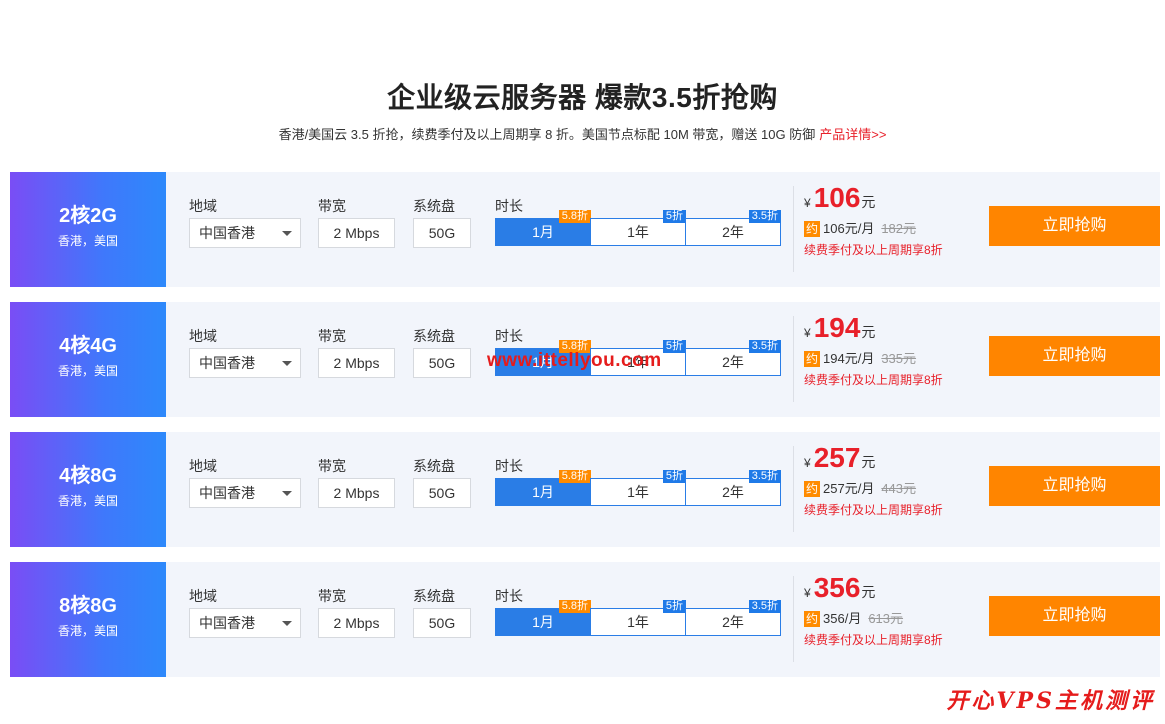 This screenshot has width=1165, height=724. I want to click on plan-spec-panel: 4核4G 香港，美国, so click(88, 359).